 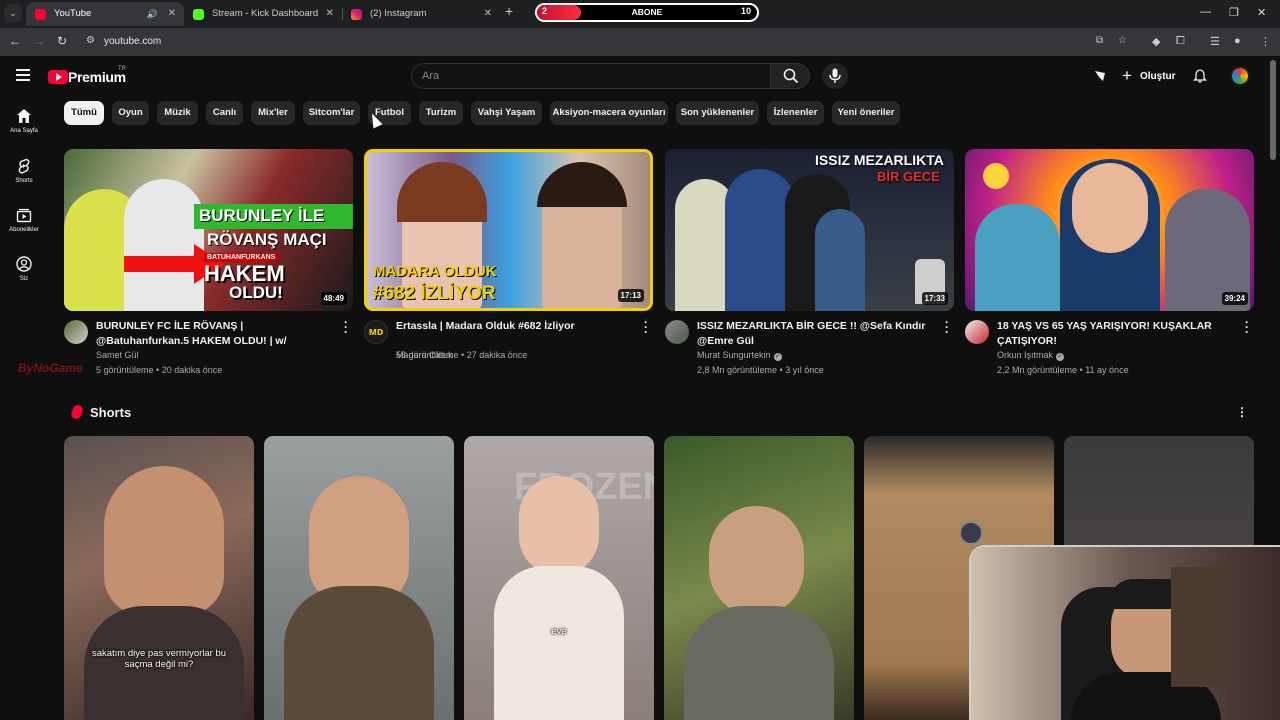 I want to click on close-window-icon: ✕, so click(x=1261, y=12).